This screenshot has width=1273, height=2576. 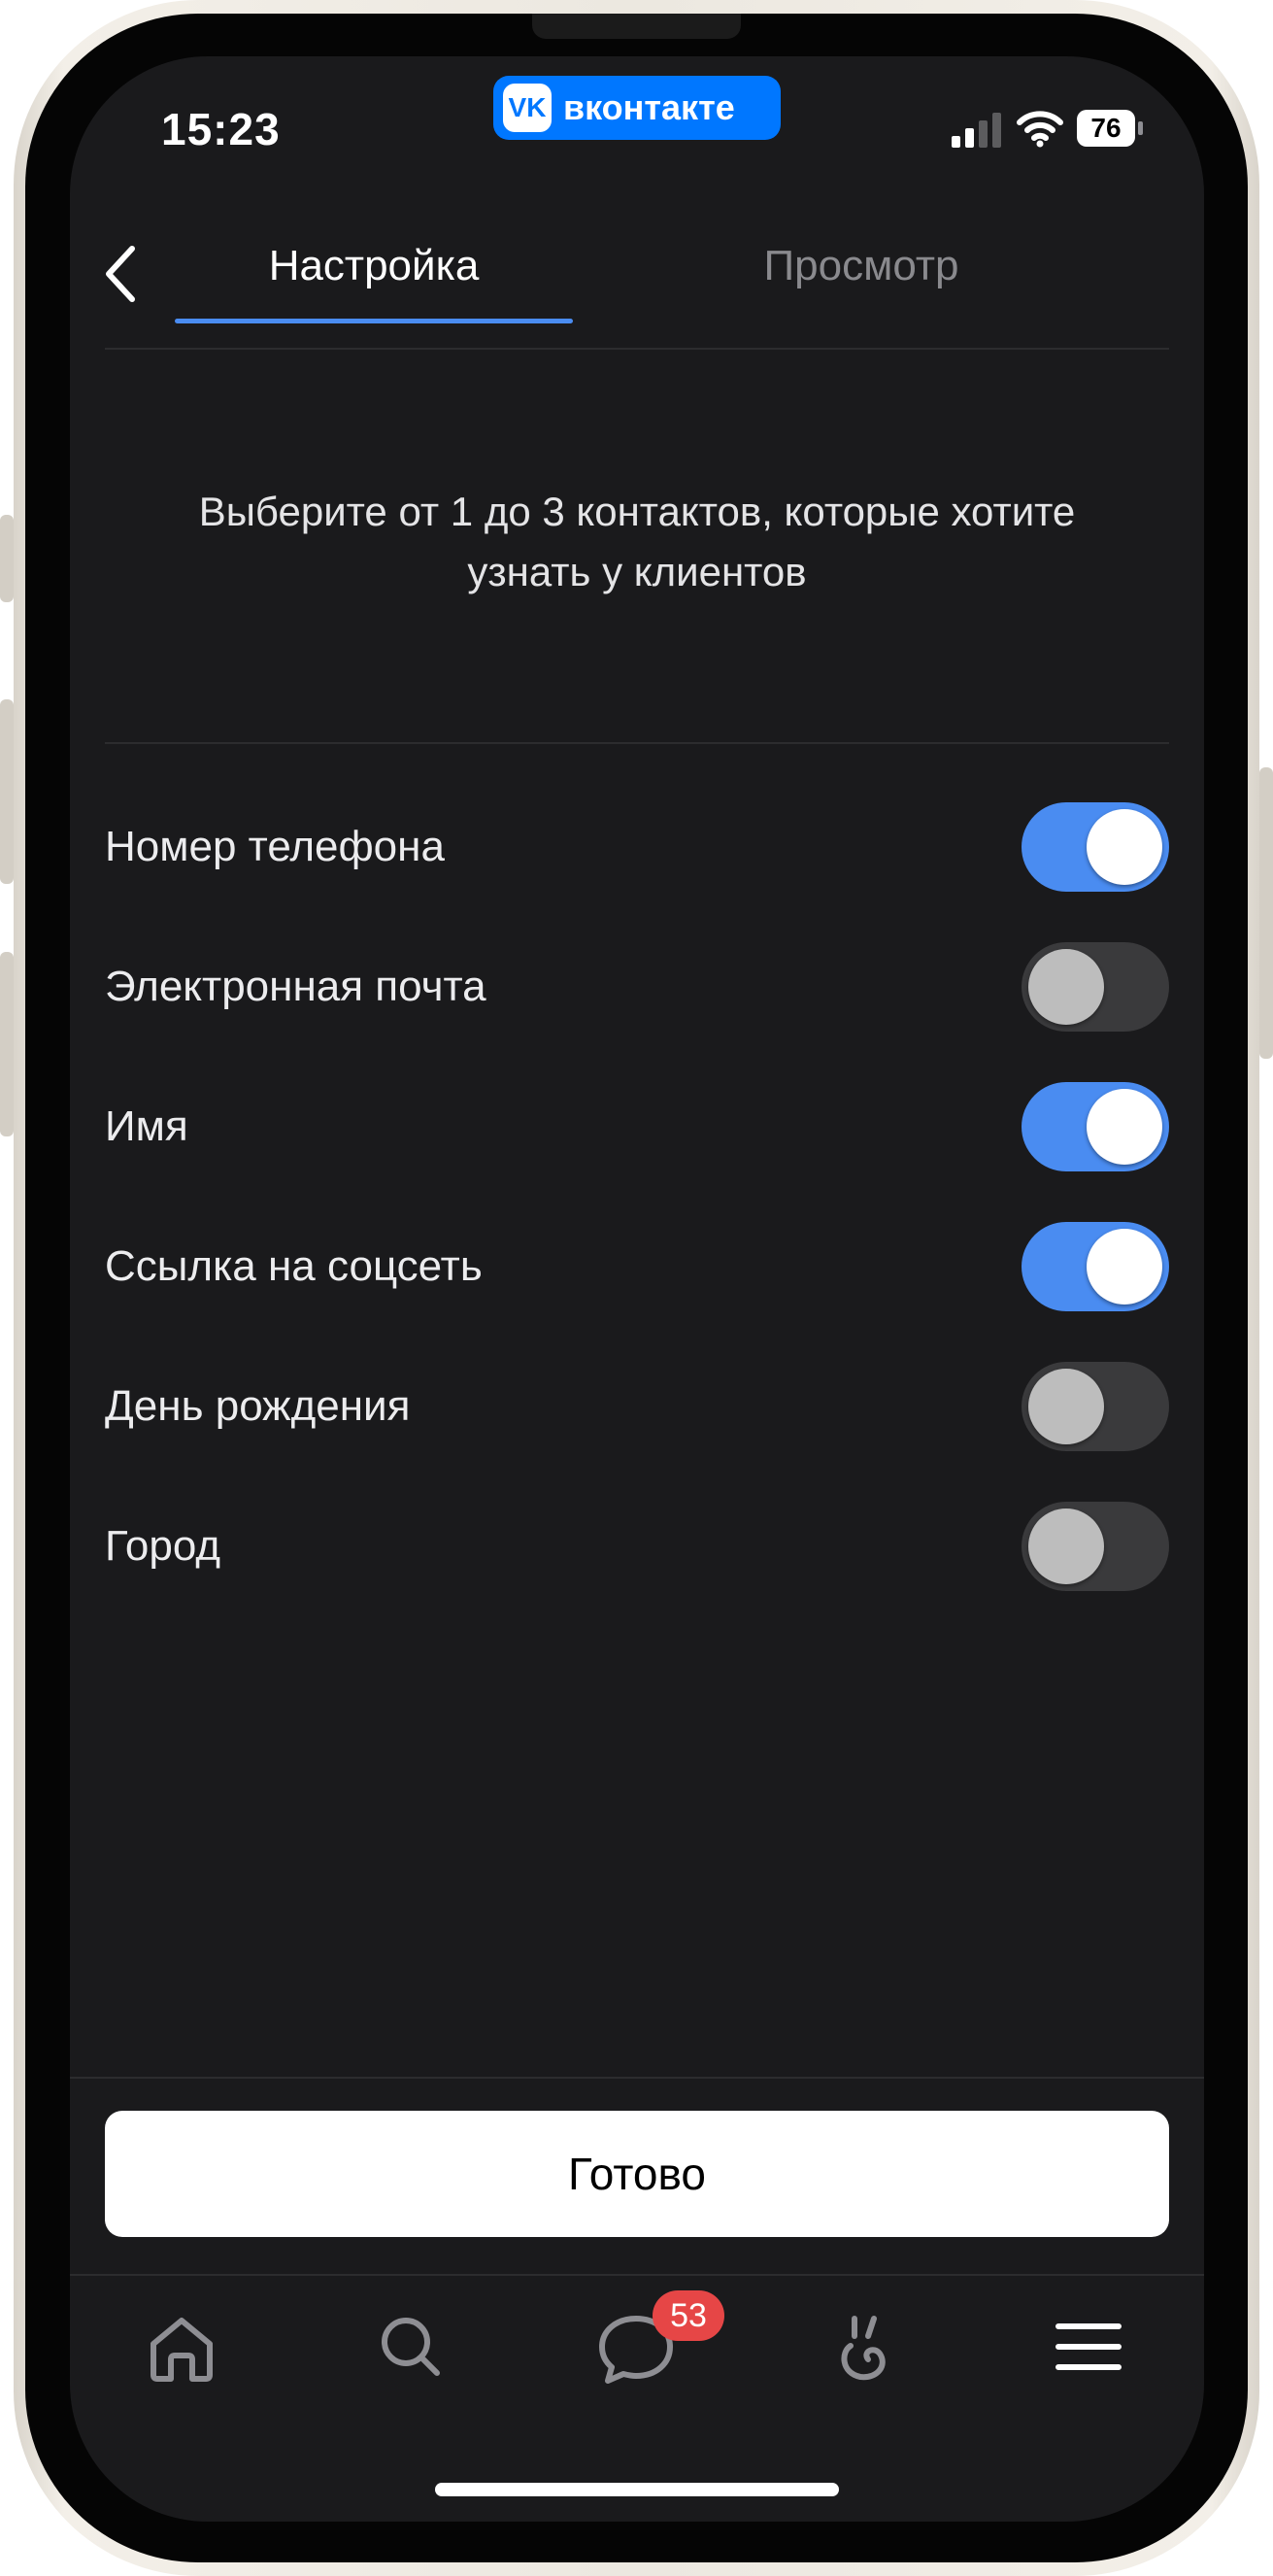 I want to click on cellular-signal-icon, so click(x=977, y=130).